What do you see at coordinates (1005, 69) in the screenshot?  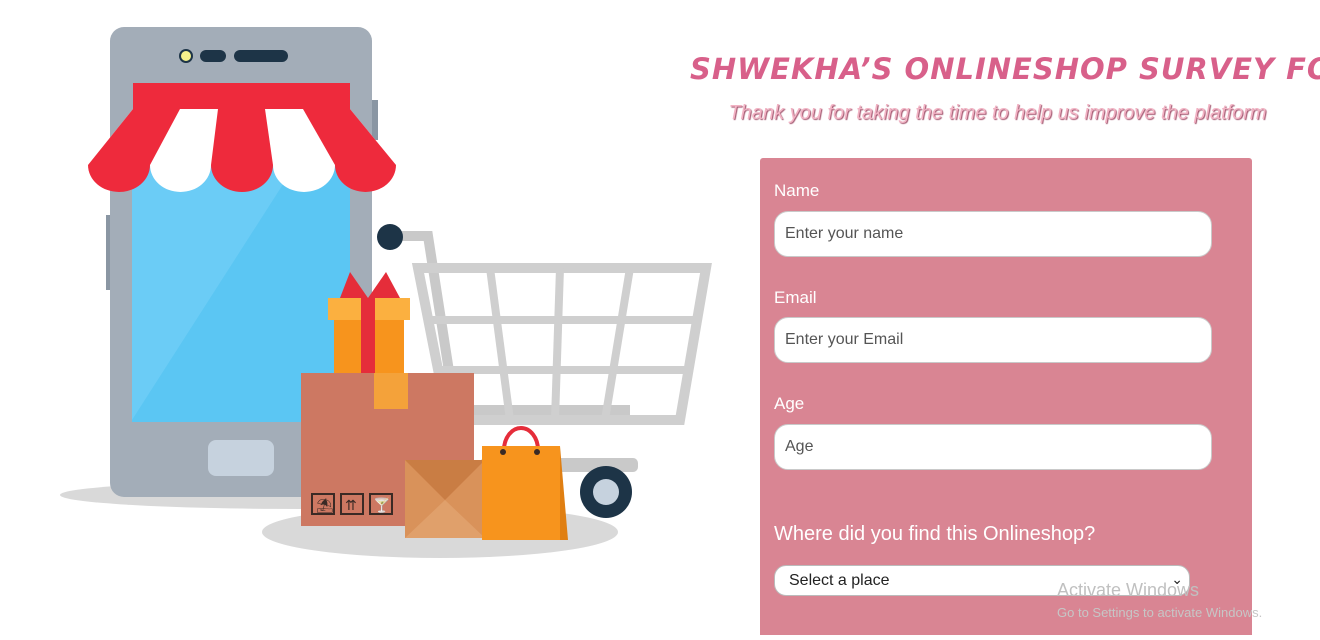 I see `page-title: SHWEKHA’S ONLINESHOP SURVEY FORM` at bounding box center [1005, 69].